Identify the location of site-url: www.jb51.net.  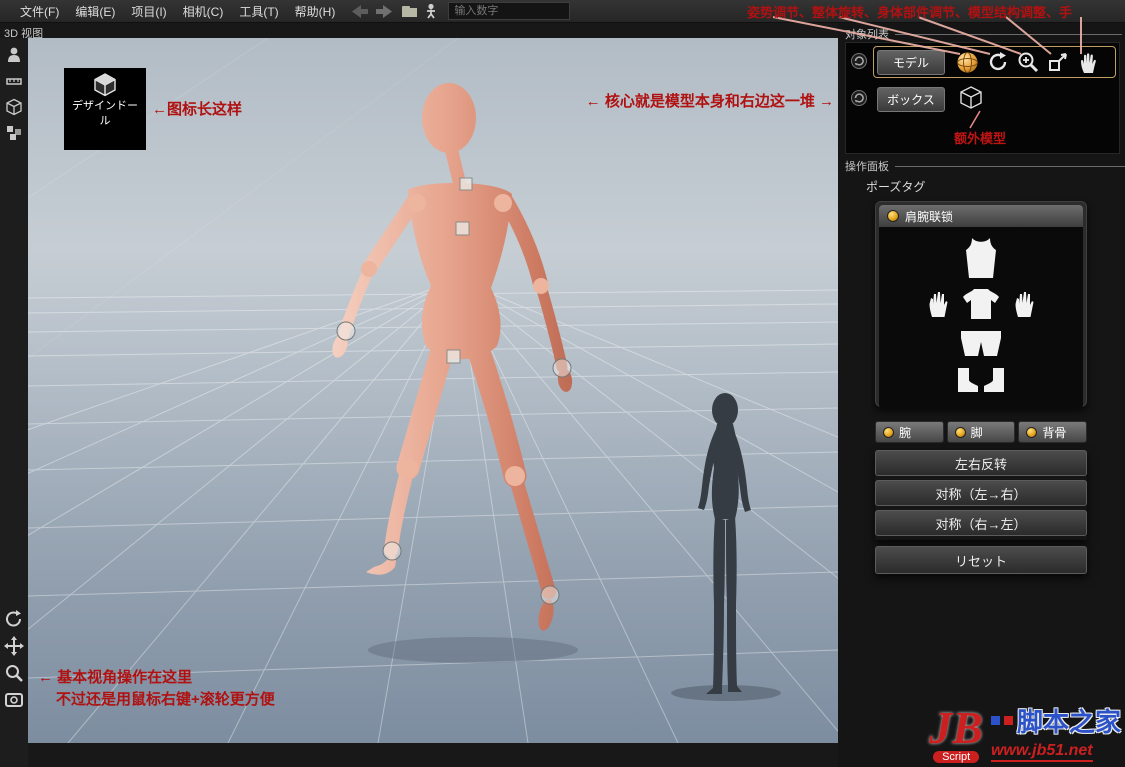
(1041, 752).